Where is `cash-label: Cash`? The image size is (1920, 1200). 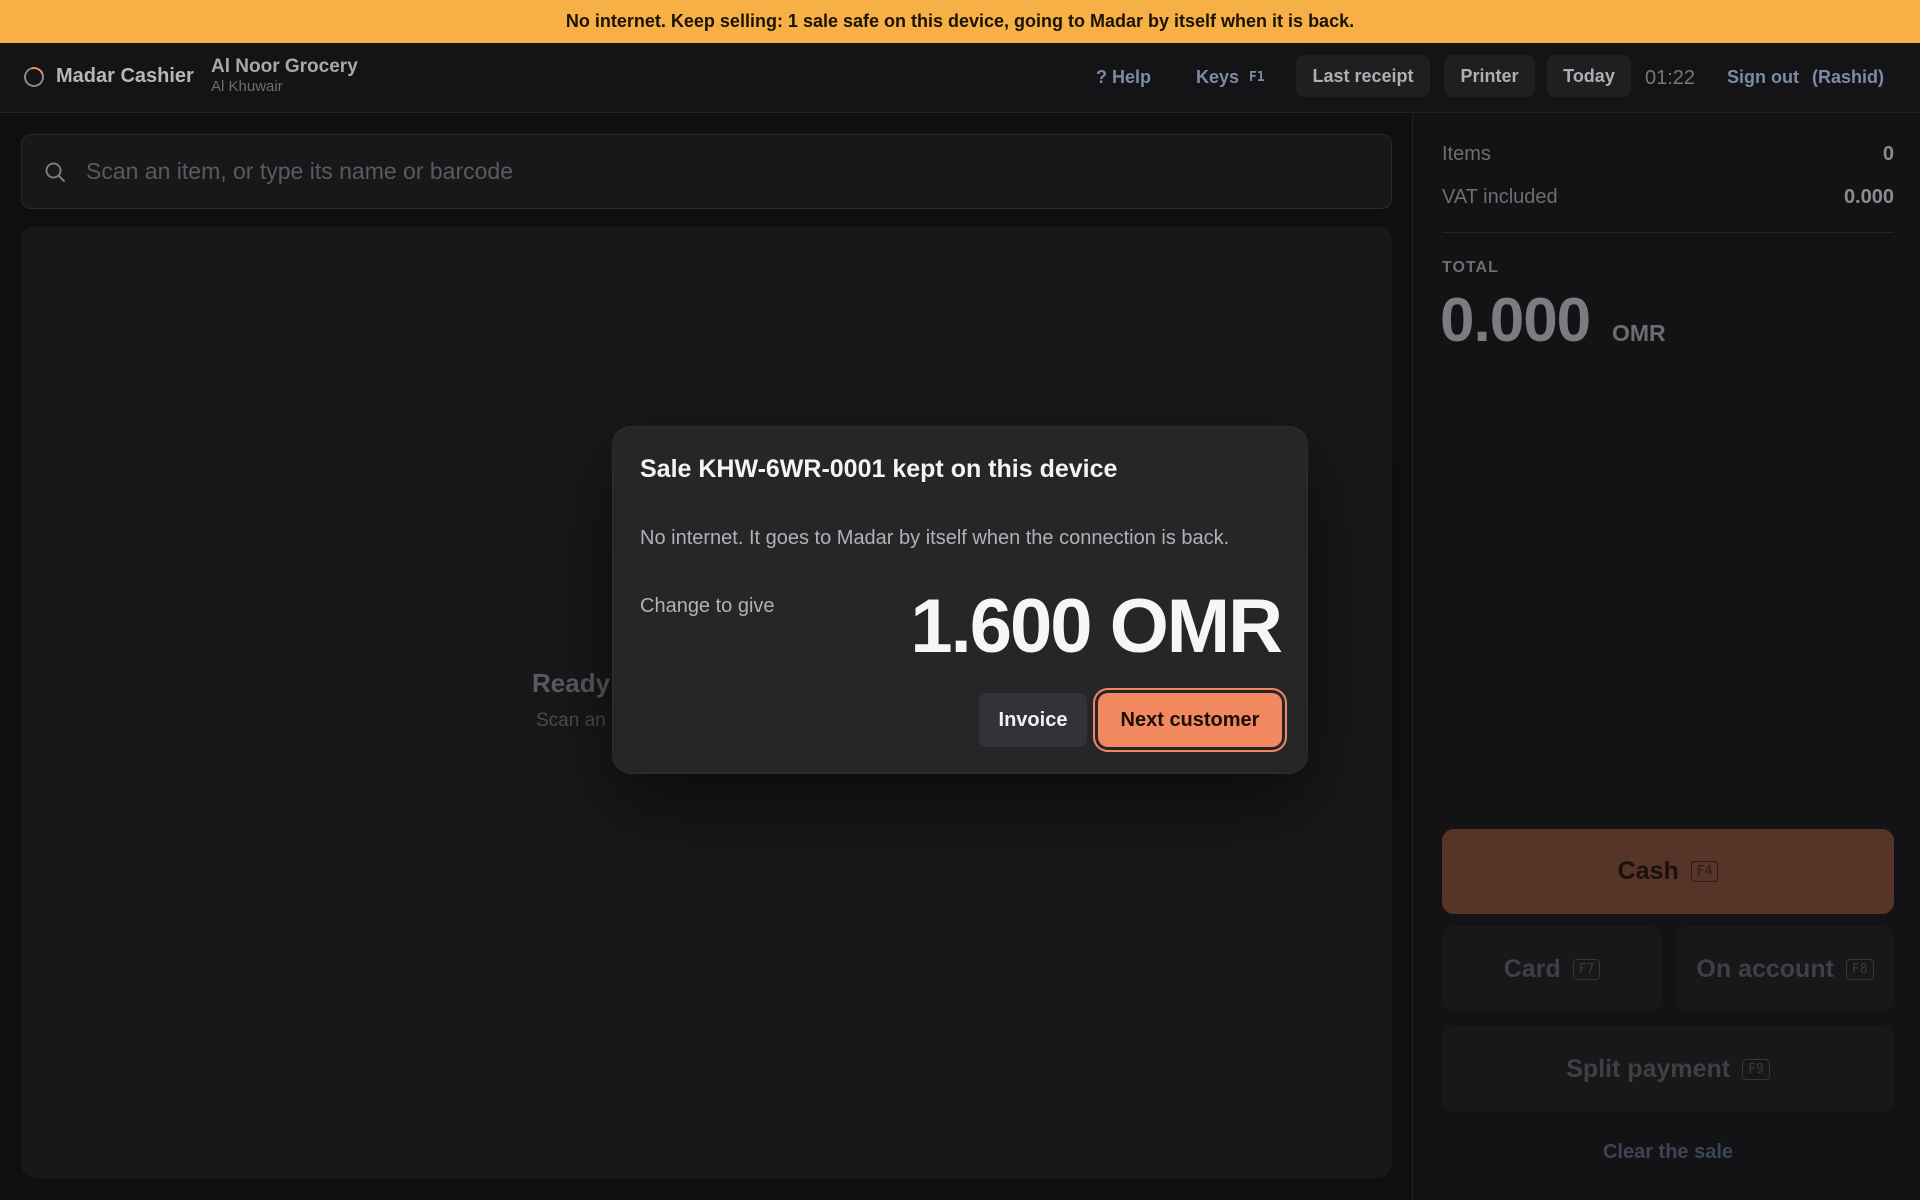
cash-label: Cash is located at coordinates (1648, 871).